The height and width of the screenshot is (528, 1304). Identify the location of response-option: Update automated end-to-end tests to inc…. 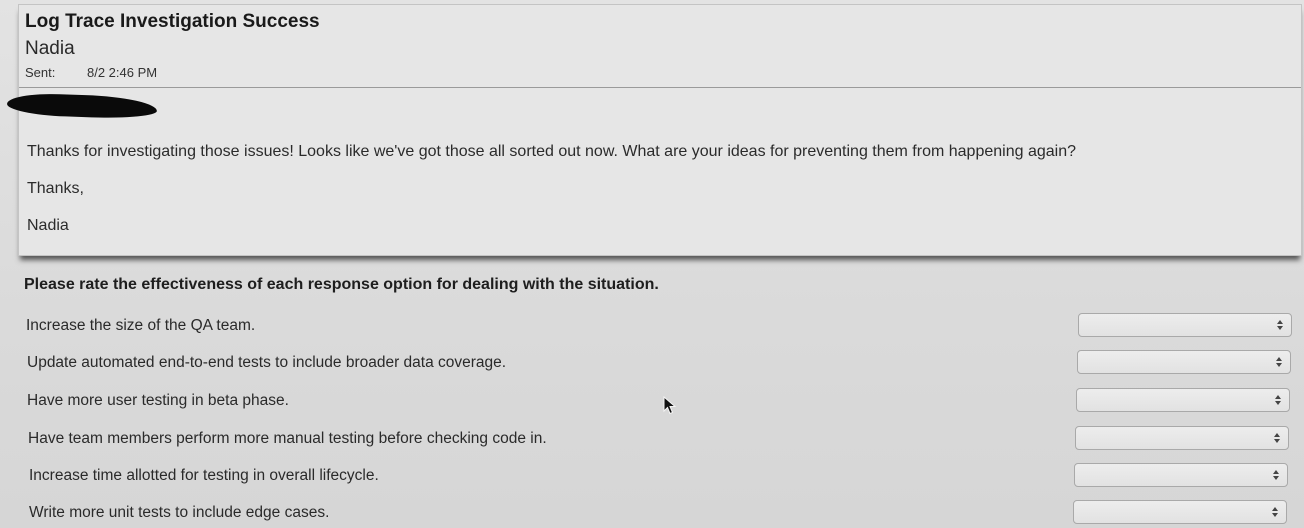
(652, 365).